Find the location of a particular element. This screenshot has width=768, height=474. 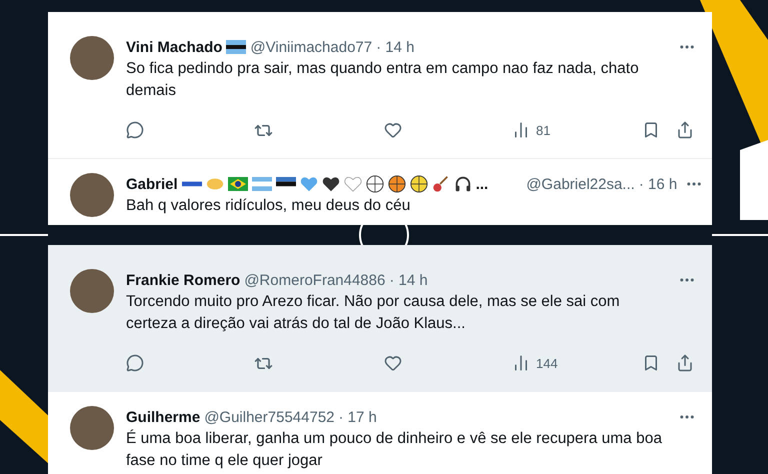

post-time: · 16 h is located at coordinates (658, 184).